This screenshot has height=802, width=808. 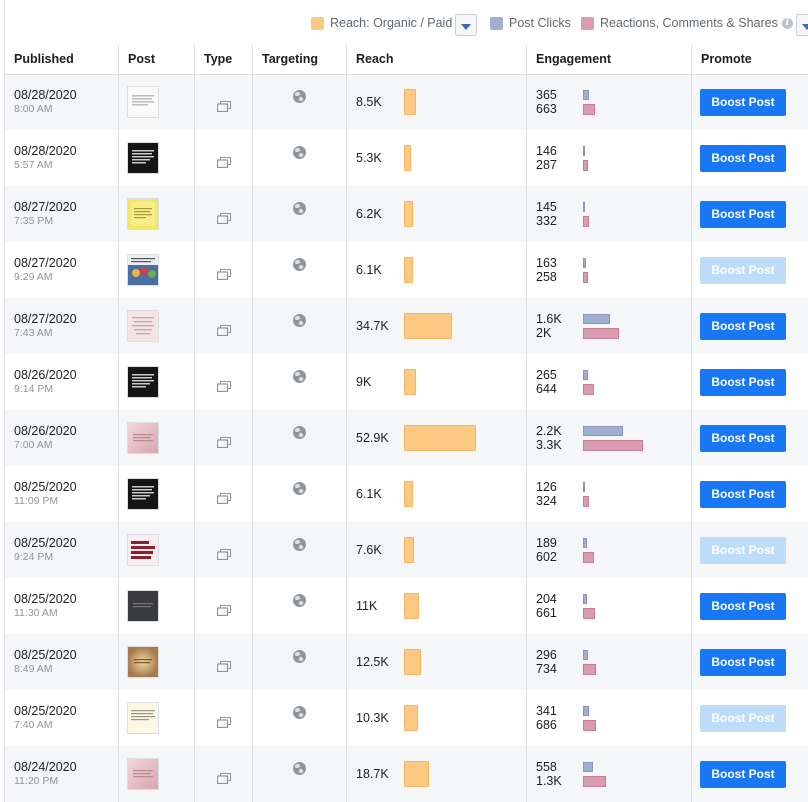 I want to click on table-row: 08/28/2020 8:00 AM 8.5K 365 663, so click(x=406, y=102).